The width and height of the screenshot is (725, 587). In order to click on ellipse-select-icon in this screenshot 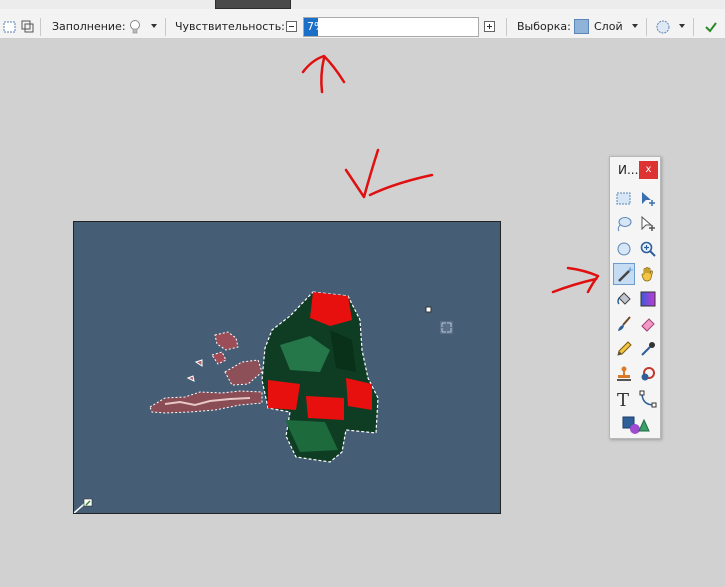, I will do `click(624, 249)`.